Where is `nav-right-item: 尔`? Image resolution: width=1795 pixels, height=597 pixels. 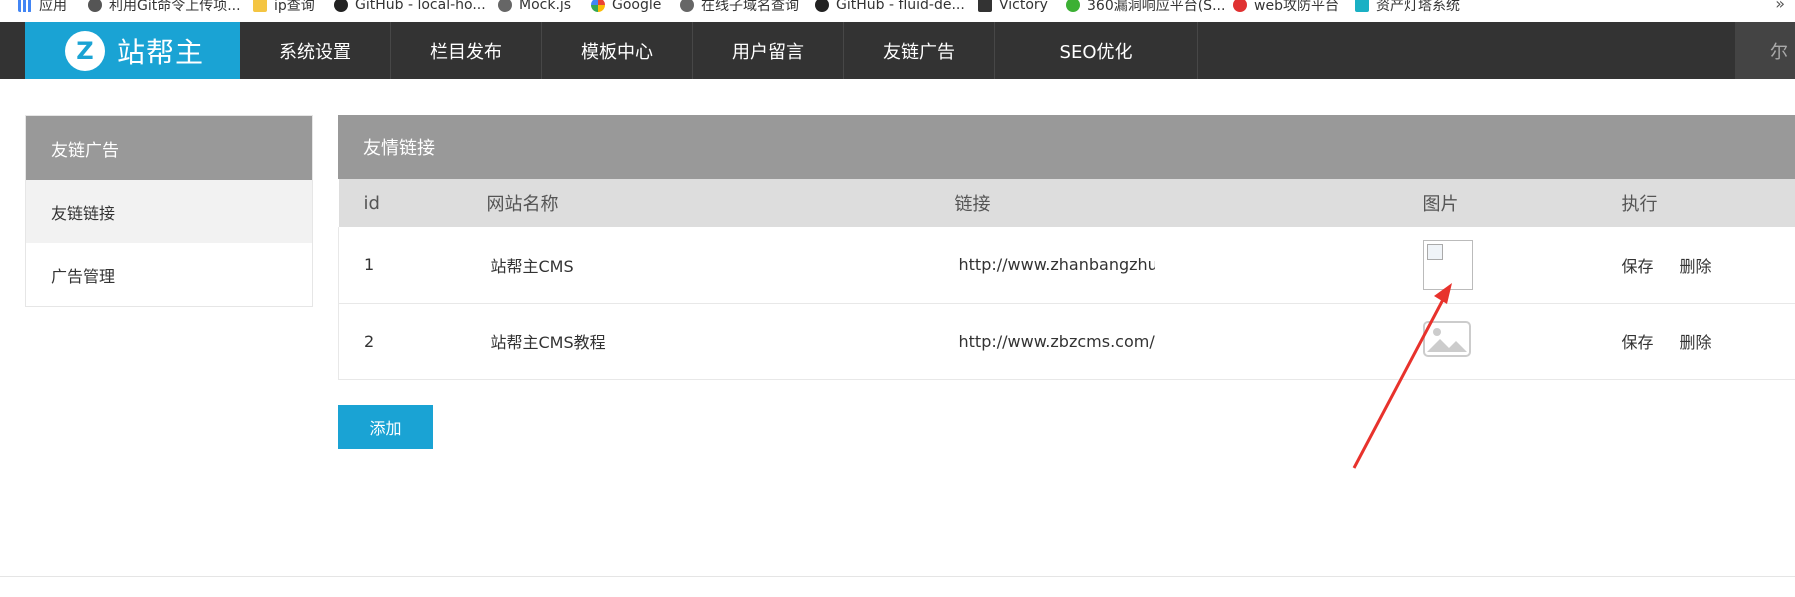
nav-right-item: 尔 is located at coordinates (1765, 50).